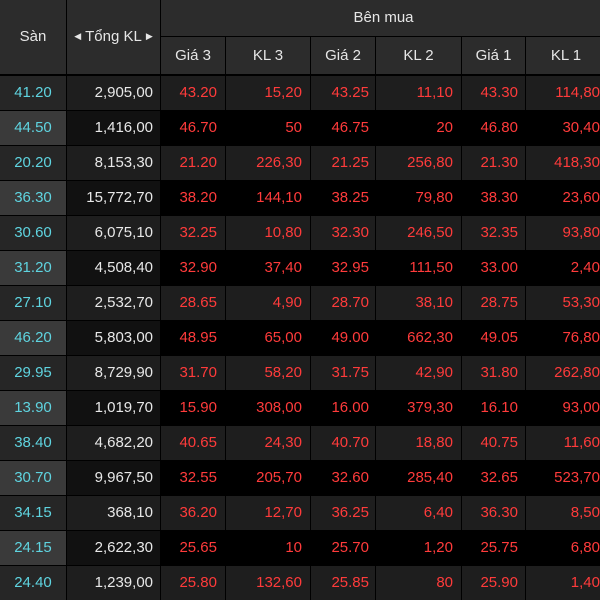 Image resolution: width=600 pixels, height=600 pixels. What do you see at coordinates (193, 338) in the screenshot?
I see `bid-price-3-cell: 48.95` at bounding box center [193, 338].